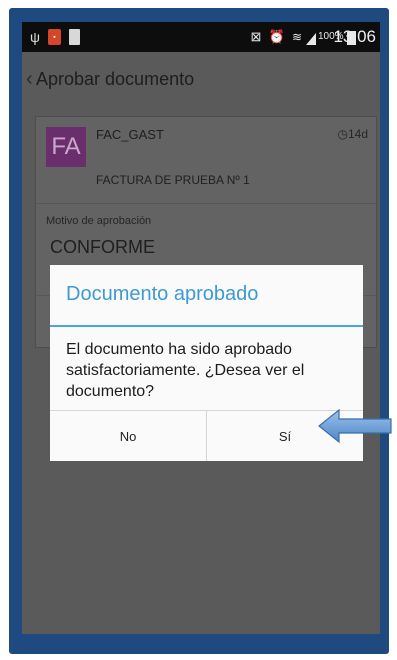 The width and height of the screenshot is (397, 660). Describe the element at coordinates (206, 326) in the screenshot. I see `dialog-title-divider` at that location.